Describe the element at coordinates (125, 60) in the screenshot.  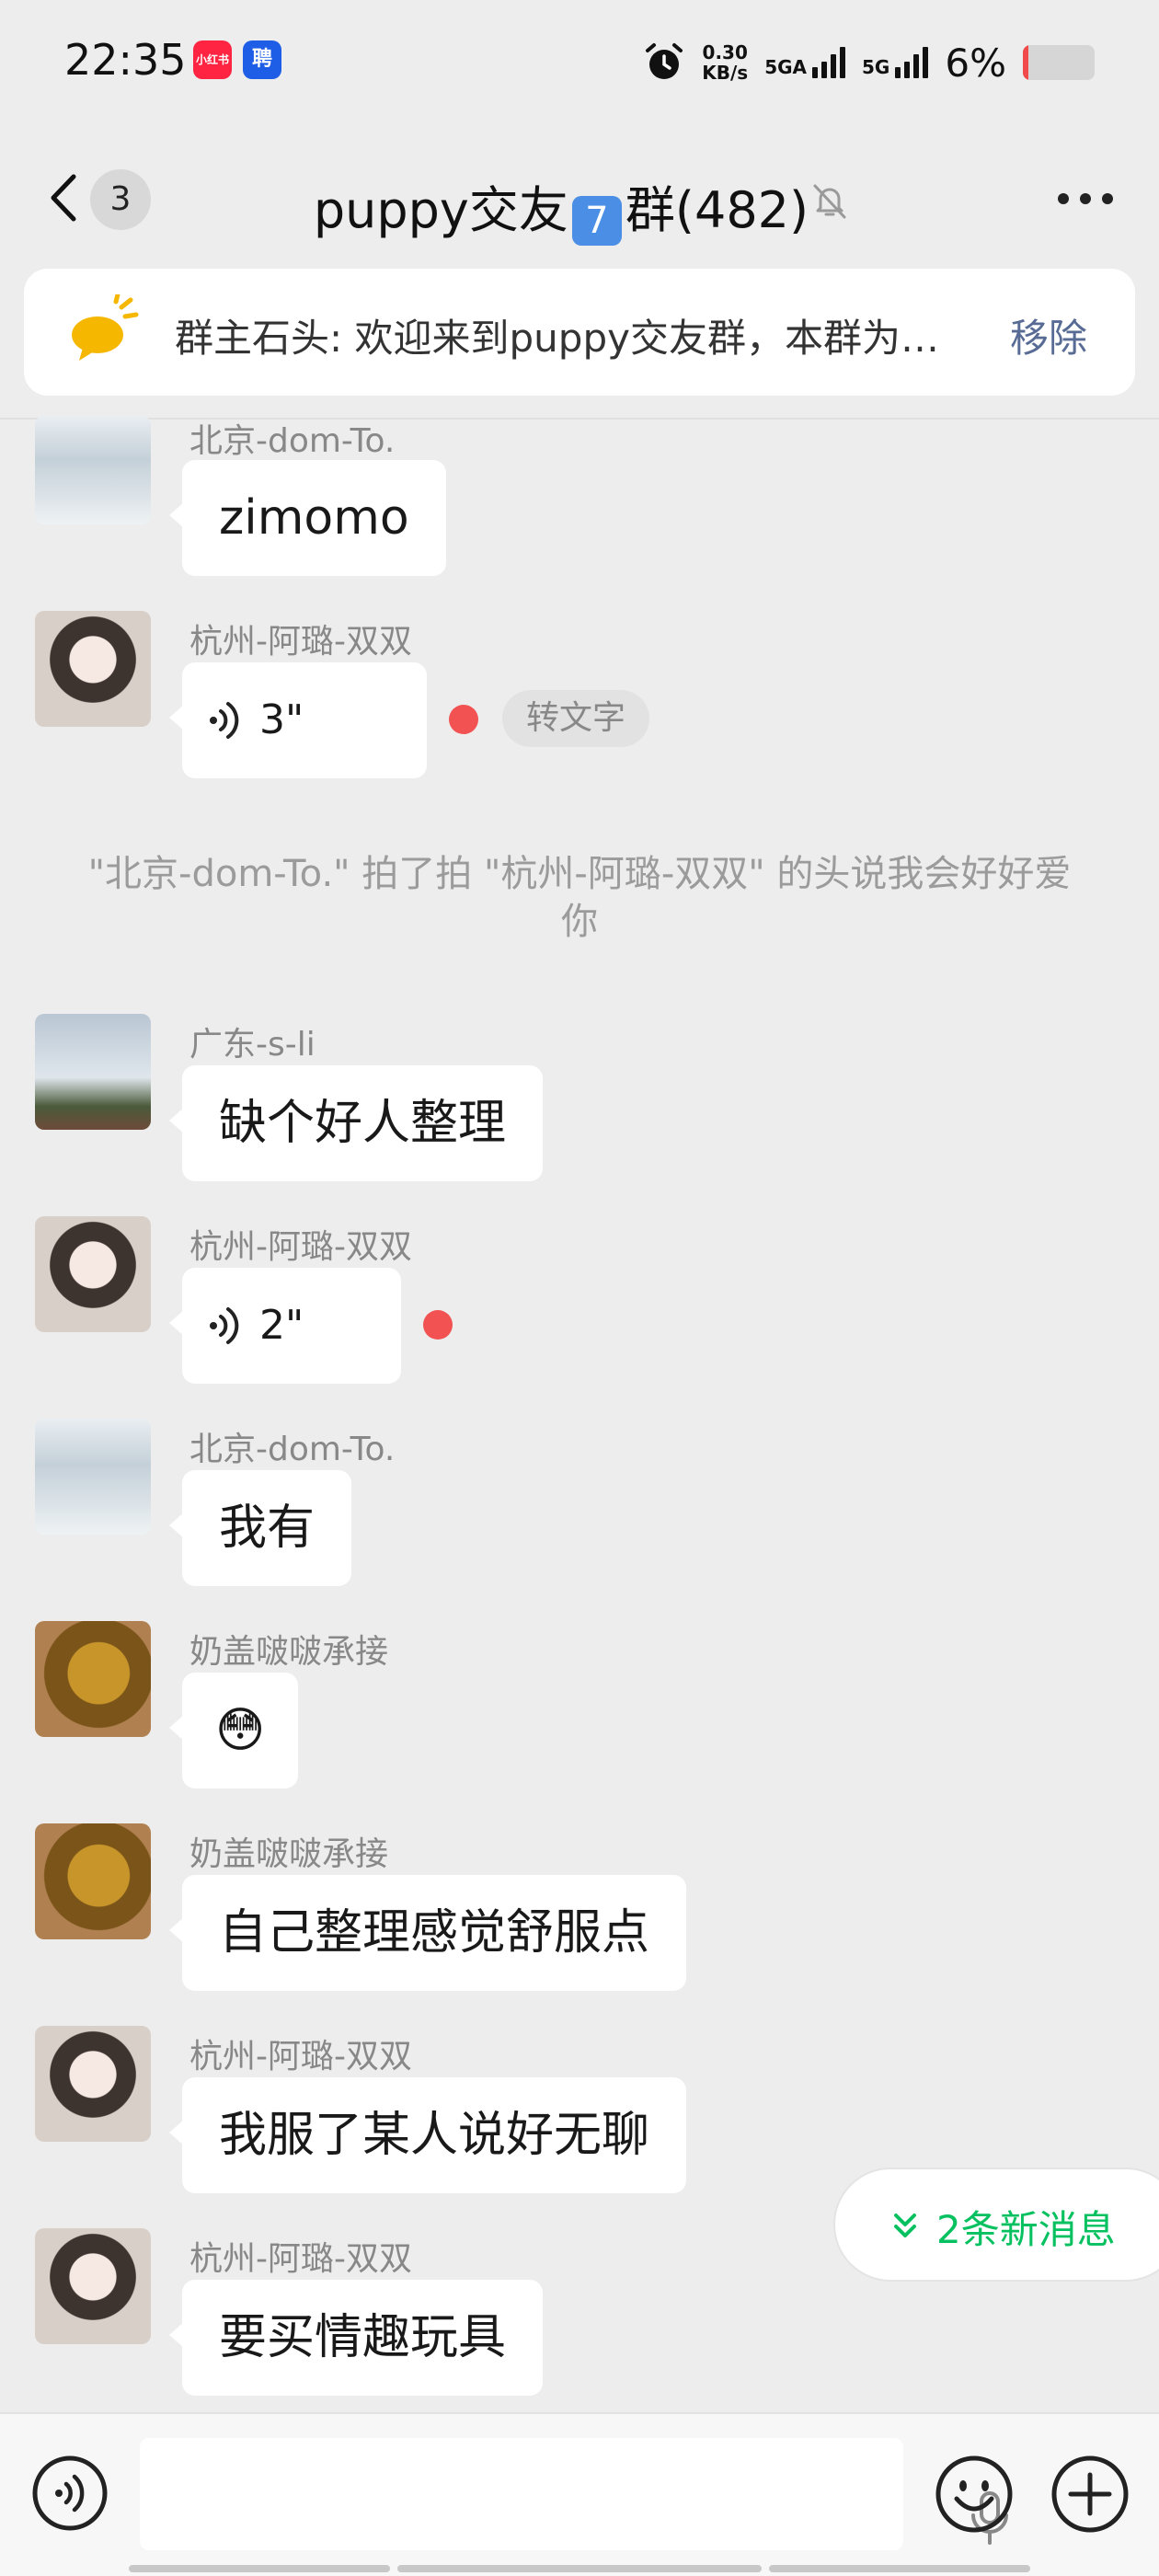
I see `clock: 22:35` at that location.